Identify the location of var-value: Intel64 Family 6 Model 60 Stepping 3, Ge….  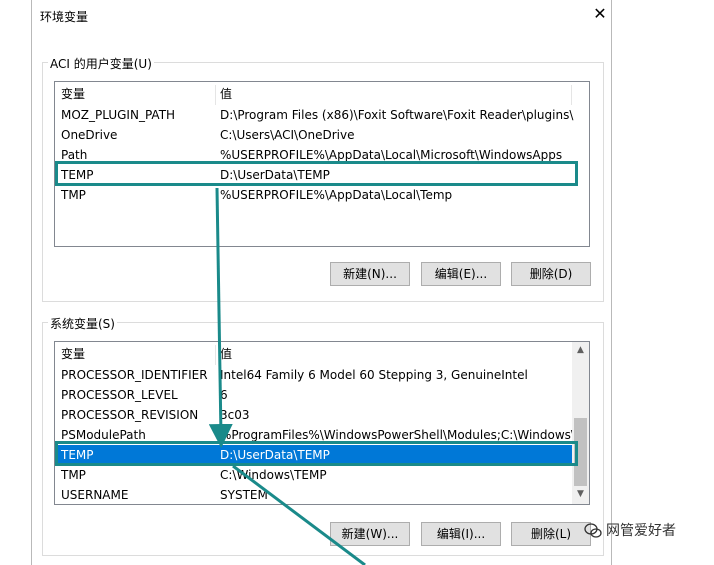
(374, 375).